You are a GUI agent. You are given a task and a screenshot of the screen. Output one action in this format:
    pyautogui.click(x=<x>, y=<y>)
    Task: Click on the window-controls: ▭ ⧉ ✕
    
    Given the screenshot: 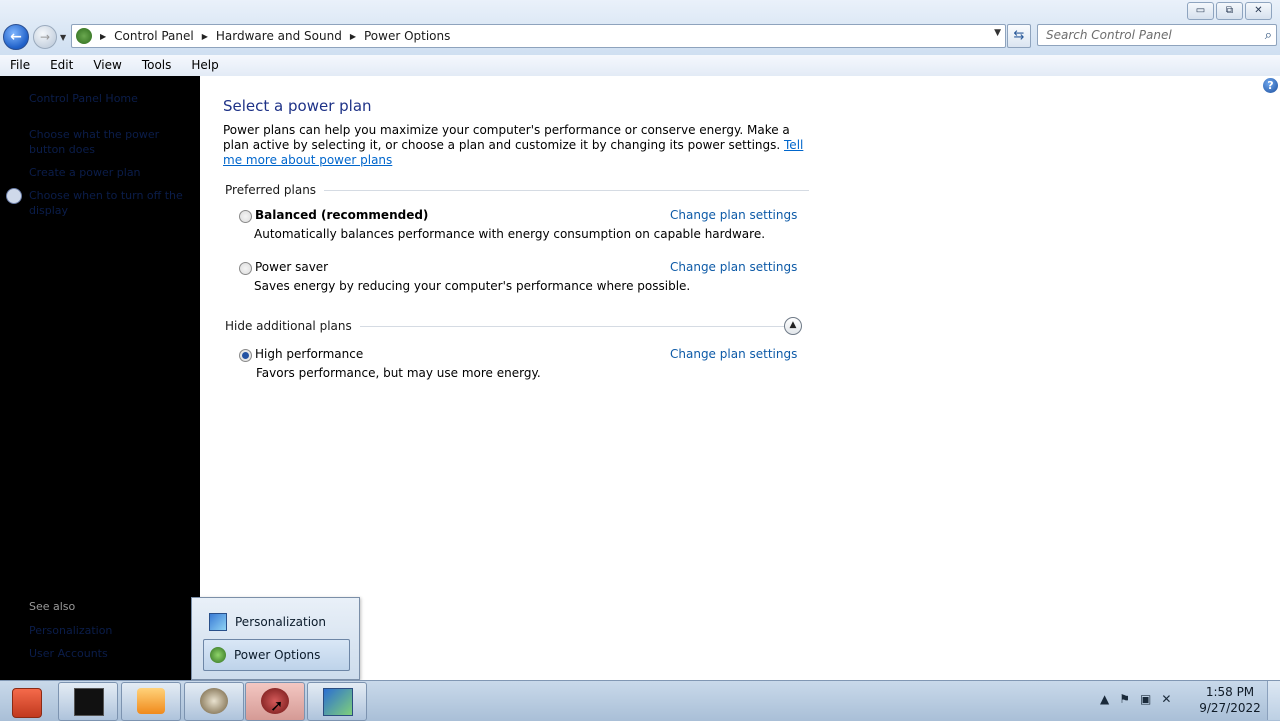 What is the action you would take?
    pyautogui.click(x=1229, y=11)
    